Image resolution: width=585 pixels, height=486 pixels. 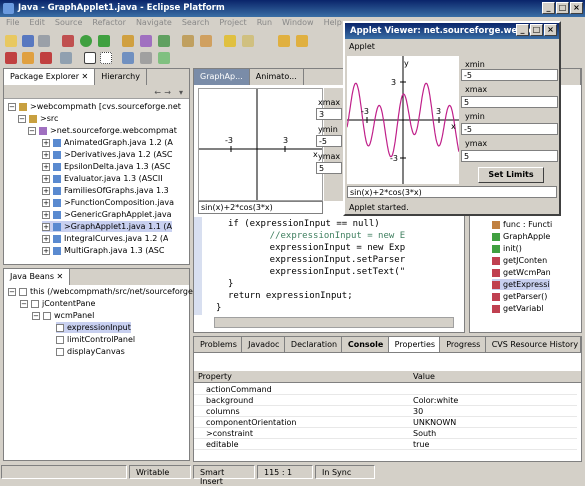 What do you see at coordinates (263, 344) in the screenshot?
I see `tab-javadoc: Javadoc` at bounding box center [263, 344].